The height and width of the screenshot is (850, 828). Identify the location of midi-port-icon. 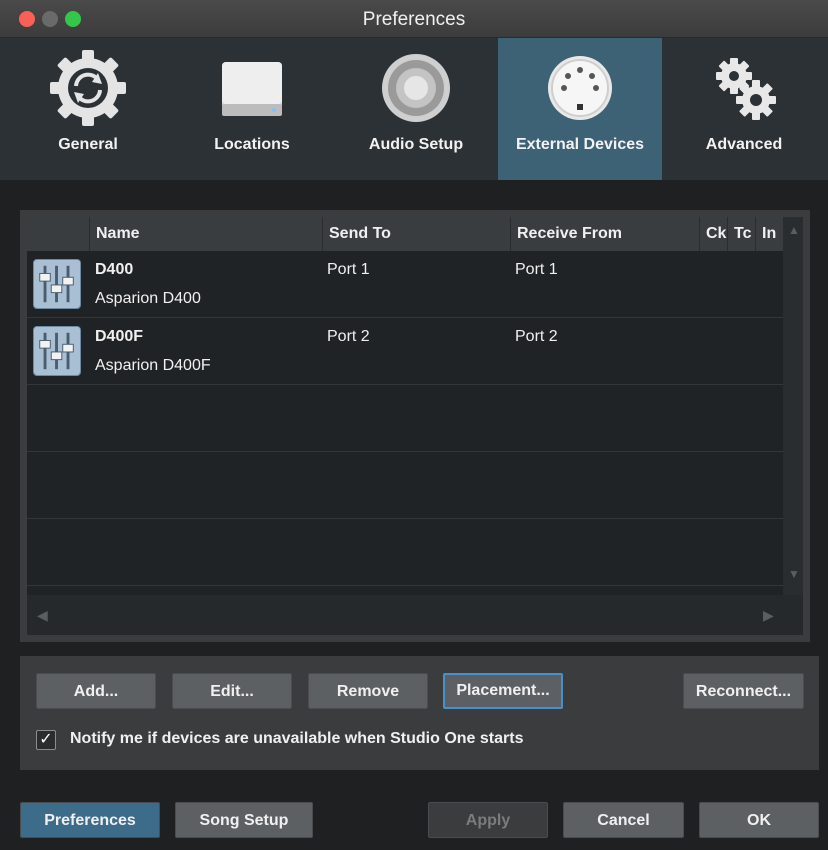
(580, 88).